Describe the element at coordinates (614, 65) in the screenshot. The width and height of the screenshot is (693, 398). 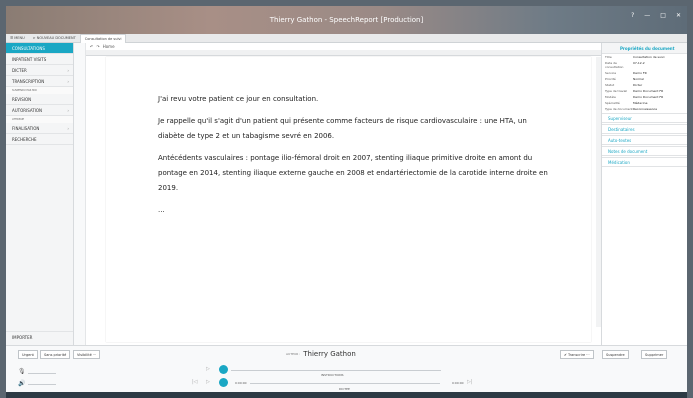
I see `prop-key: Date de consultation` at that location.